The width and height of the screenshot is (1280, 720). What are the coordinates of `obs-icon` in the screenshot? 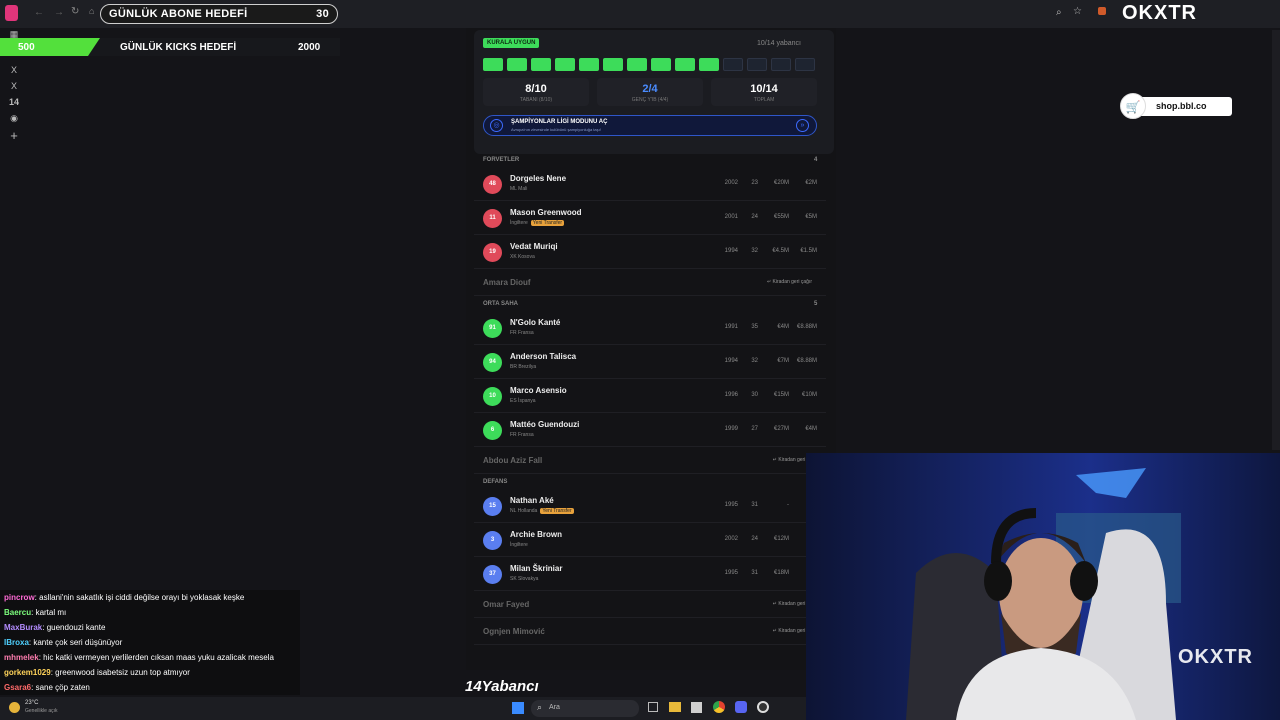 It's located at (763, 707).